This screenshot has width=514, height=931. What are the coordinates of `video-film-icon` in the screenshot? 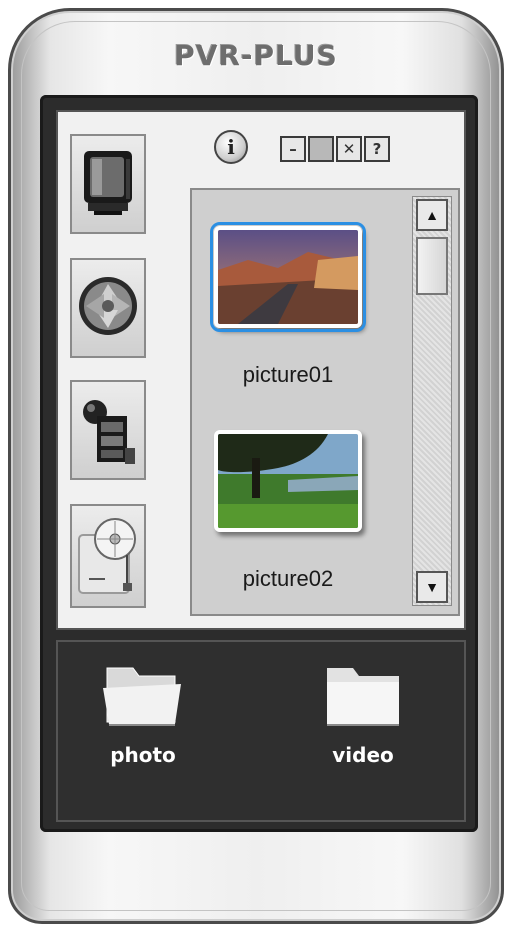 It's located at (108, 430).